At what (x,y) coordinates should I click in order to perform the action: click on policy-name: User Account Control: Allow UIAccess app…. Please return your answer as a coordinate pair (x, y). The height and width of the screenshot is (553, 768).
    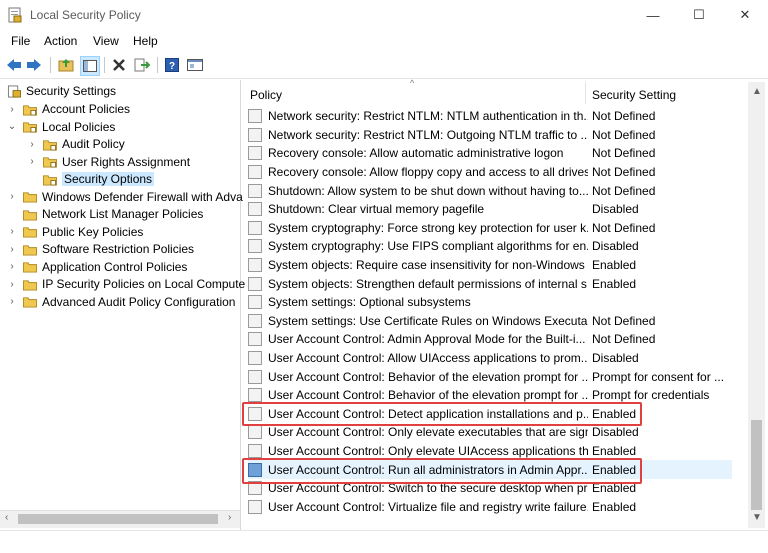
    Looking at the image, I should click on (428, 358).